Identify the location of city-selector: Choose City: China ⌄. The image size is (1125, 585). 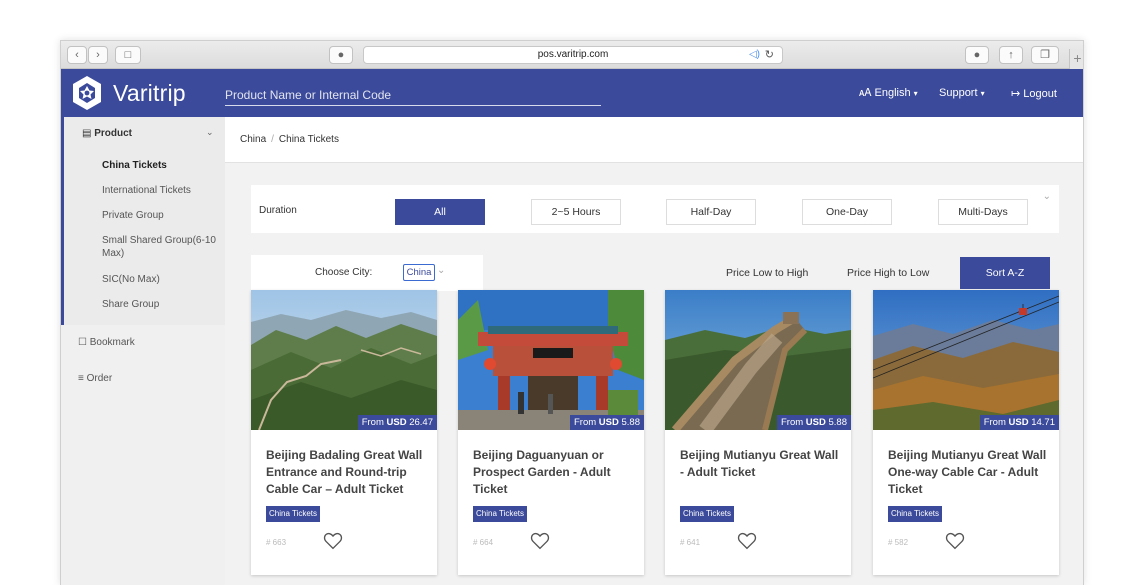
(367, 273).